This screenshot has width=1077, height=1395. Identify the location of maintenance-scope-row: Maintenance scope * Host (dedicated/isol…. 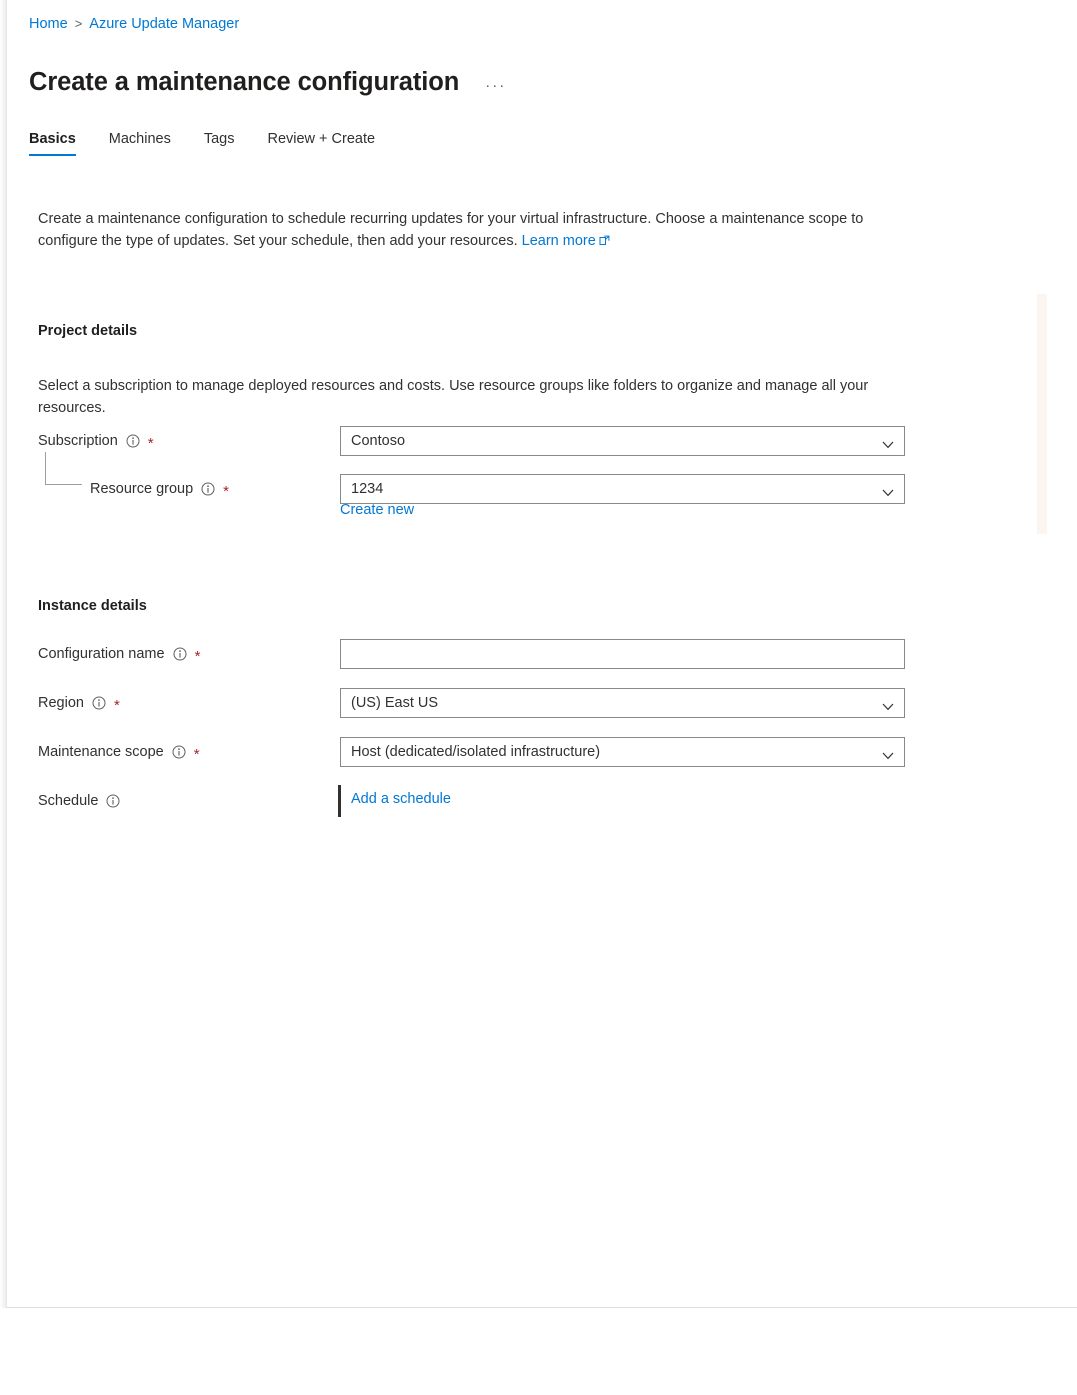
(488, 752).